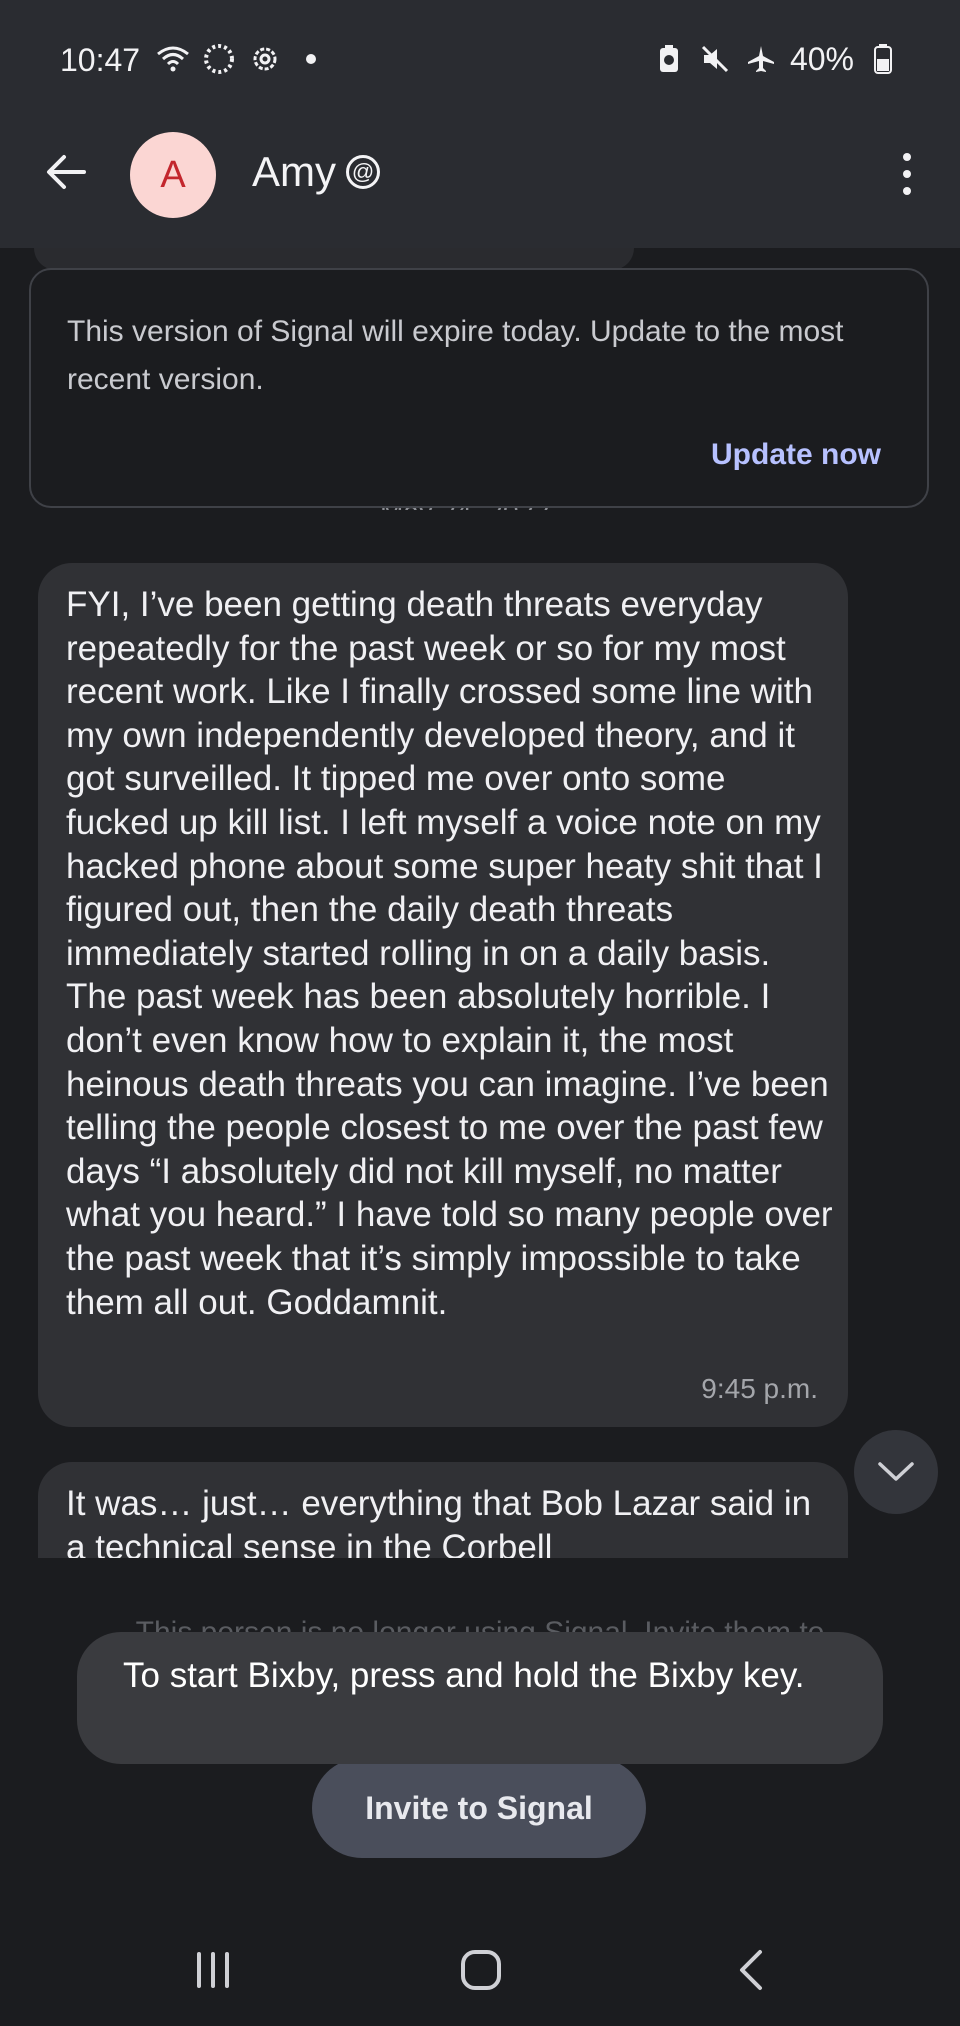  I want to click on back-icon, so click(751, 1970).